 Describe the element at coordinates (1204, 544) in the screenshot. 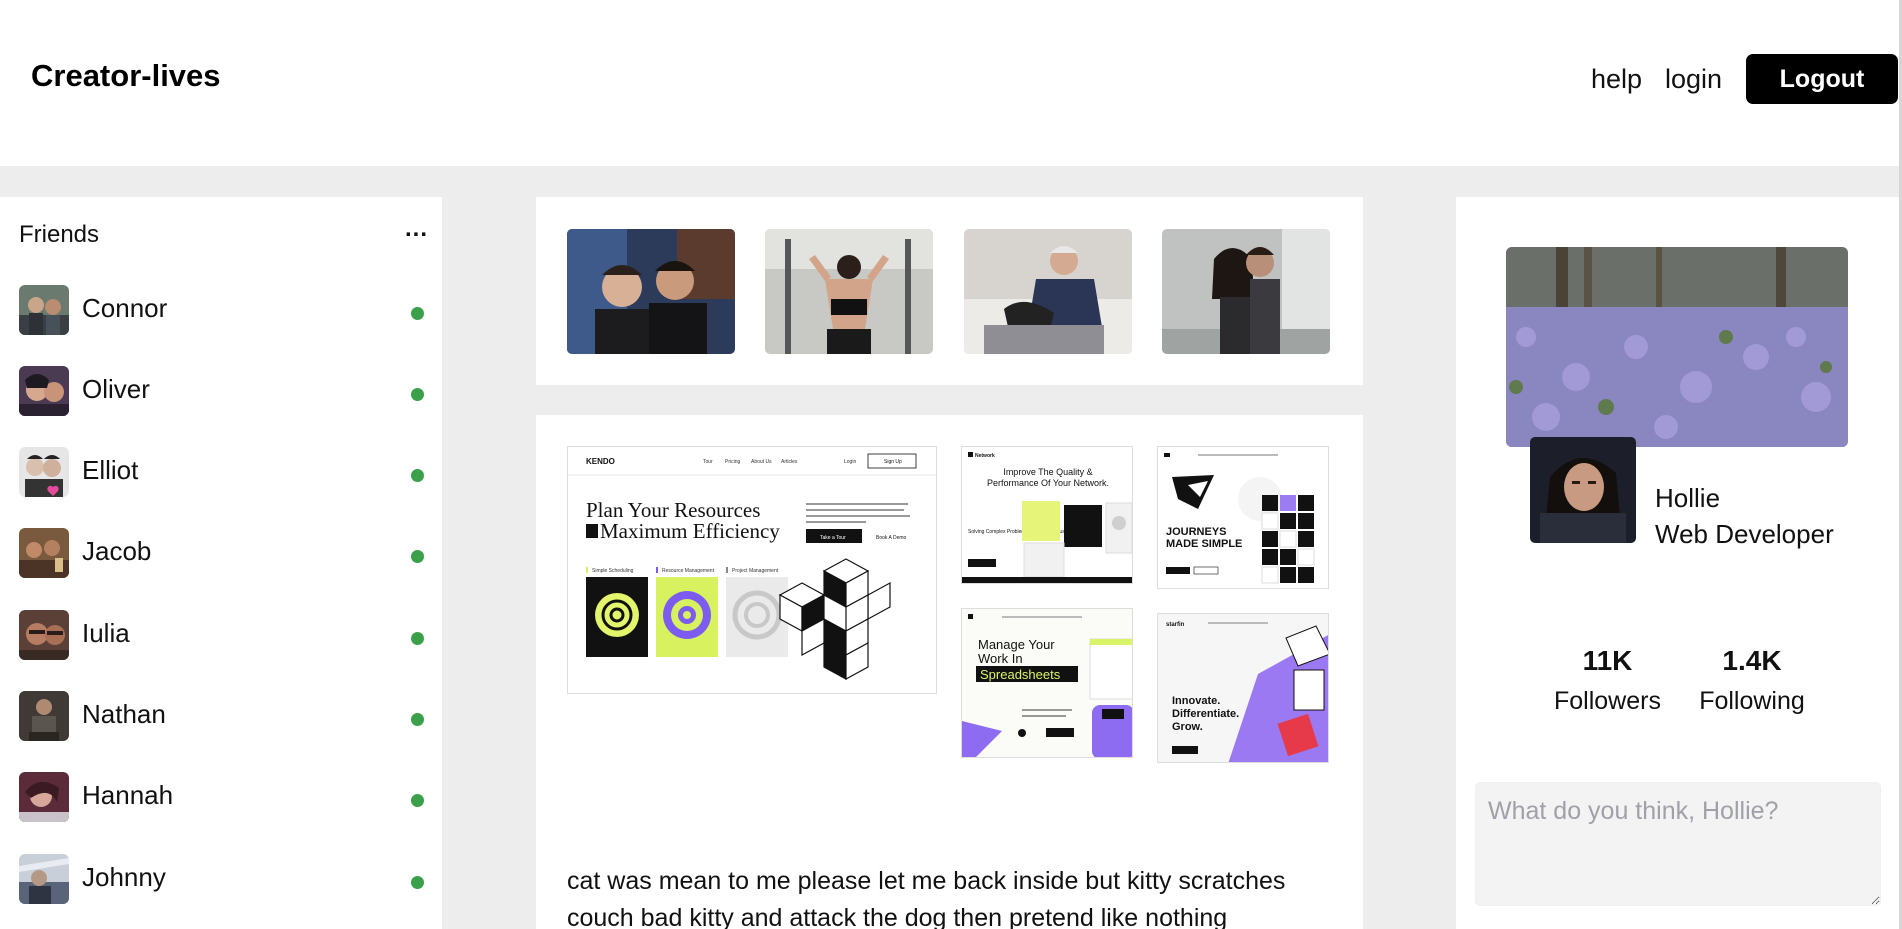

I see `journeys-headline-2: MADE SIMPLE` at that location.